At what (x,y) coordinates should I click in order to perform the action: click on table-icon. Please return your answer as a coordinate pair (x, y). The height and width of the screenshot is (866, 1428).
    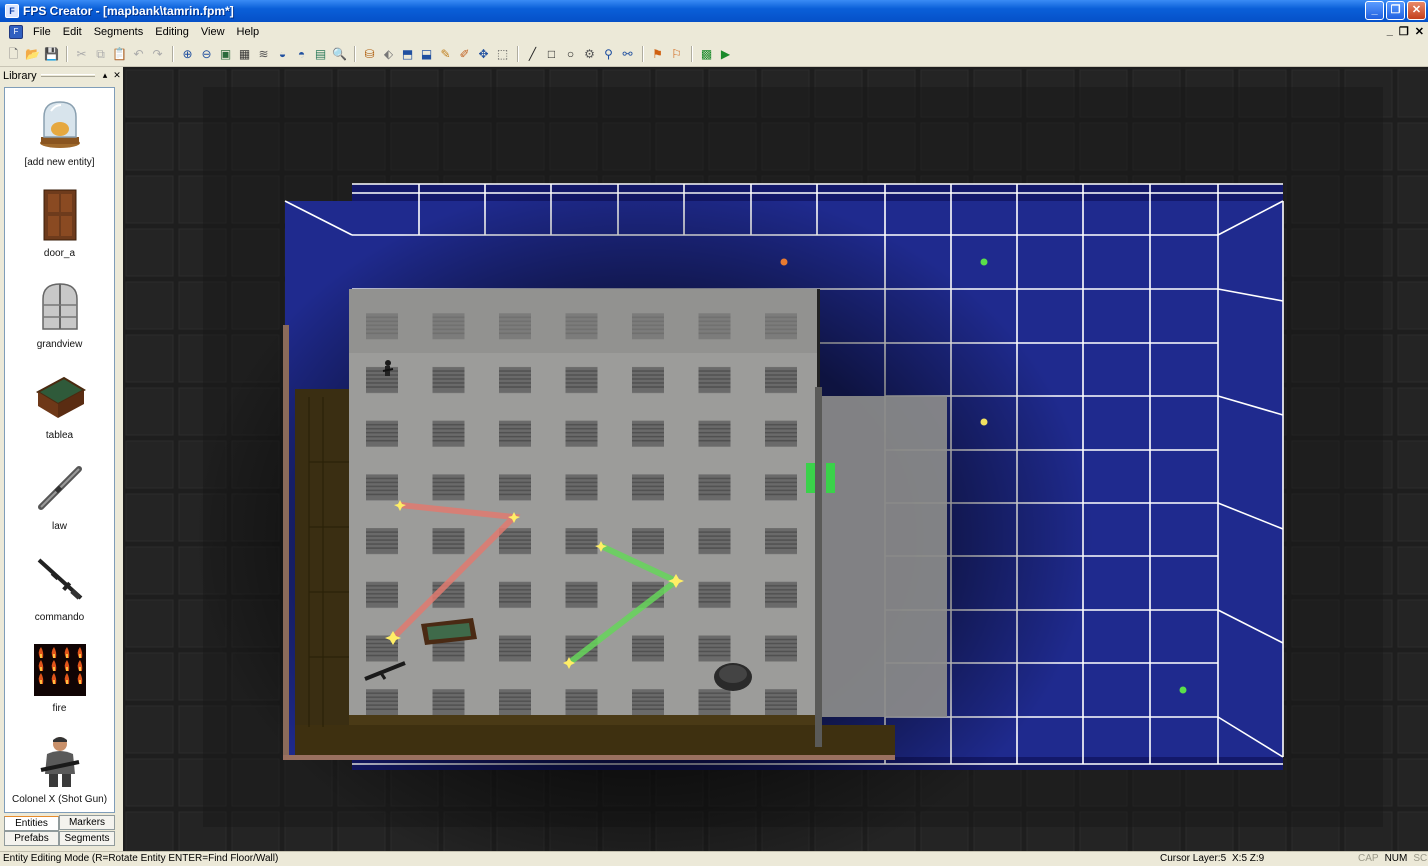
    Looking at the image, I should click on (60, 397).